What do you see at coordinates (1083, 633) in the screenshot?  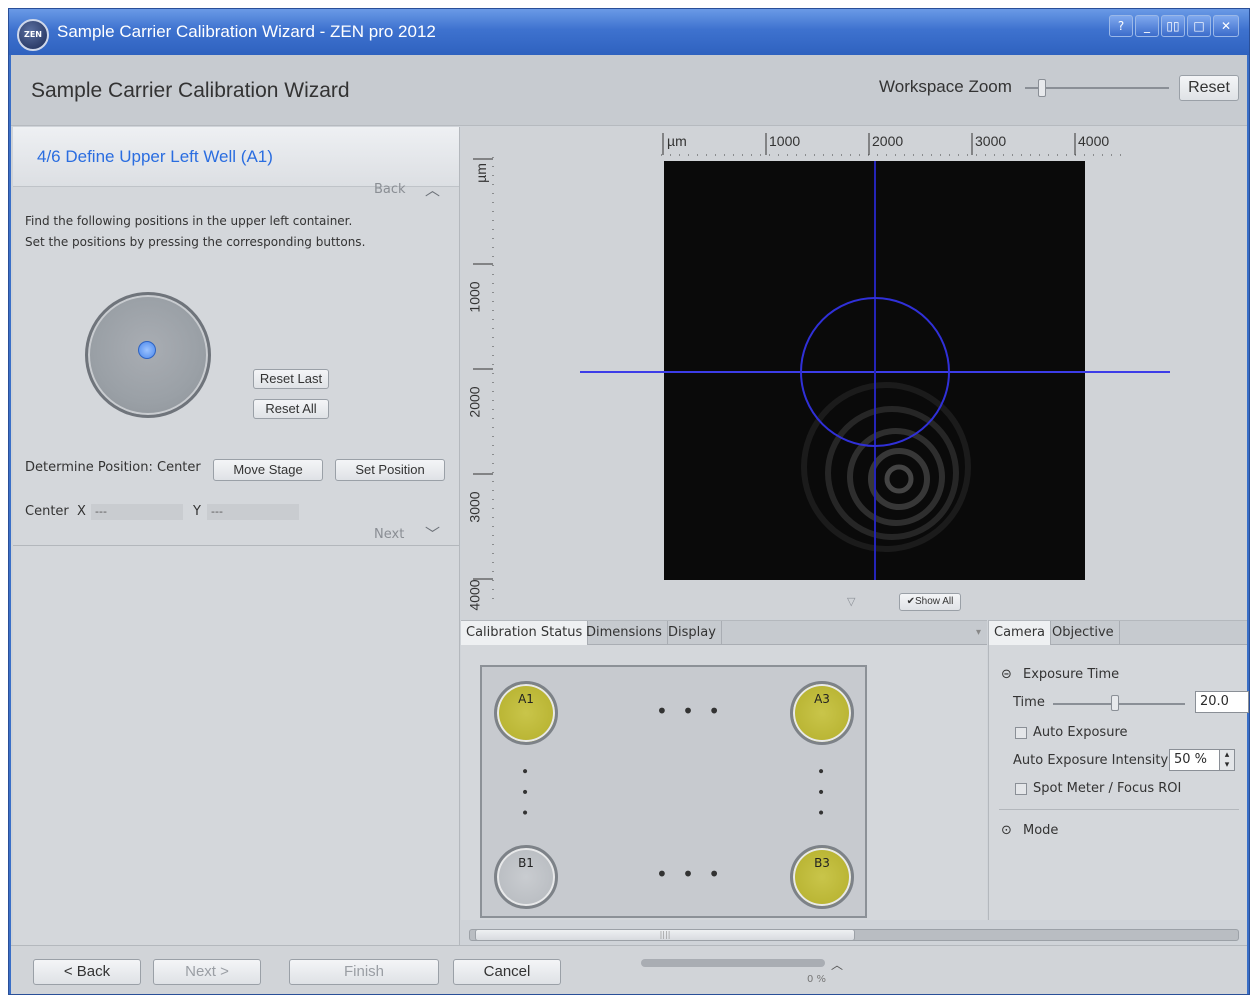 I see `tab-objective: Objective` at bounding box center [1083, 633].